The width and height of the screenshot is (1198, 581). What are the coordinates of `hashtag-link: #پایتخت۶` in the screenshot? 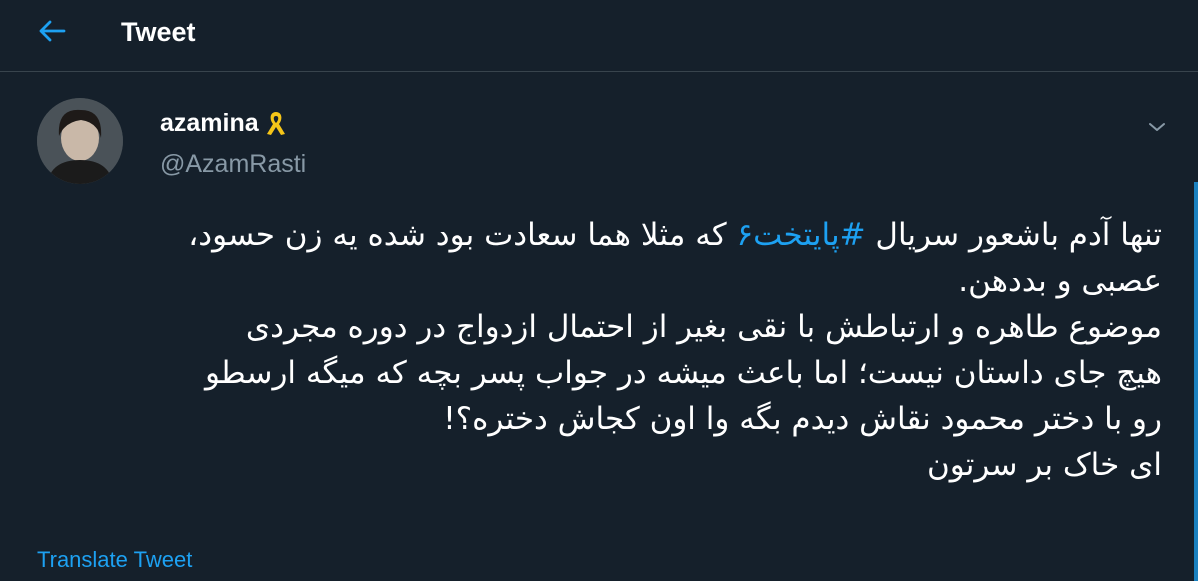 It's located at (800, 235).